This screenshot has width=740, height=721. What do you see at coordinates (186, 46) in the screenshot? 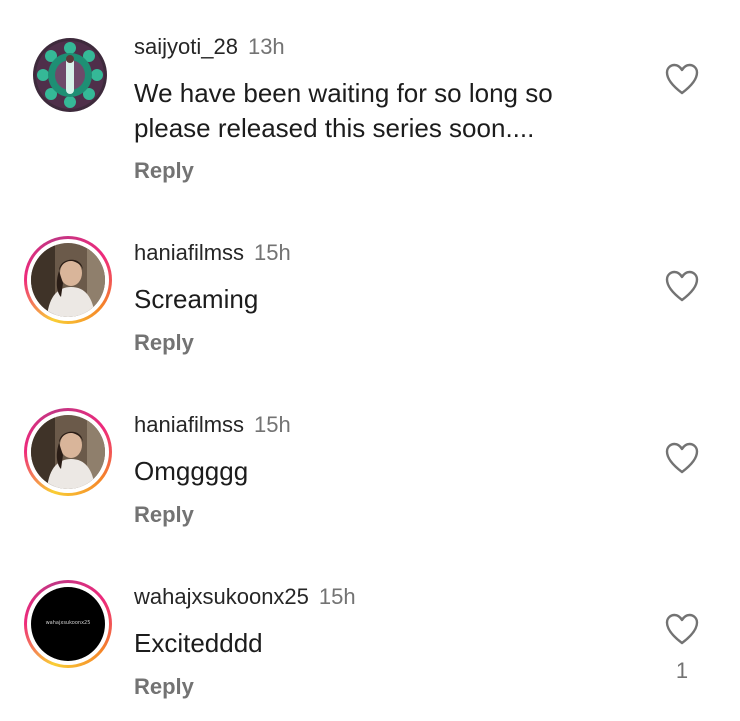
I see `username: saijyoti_28` at bounding box center [186, 46].